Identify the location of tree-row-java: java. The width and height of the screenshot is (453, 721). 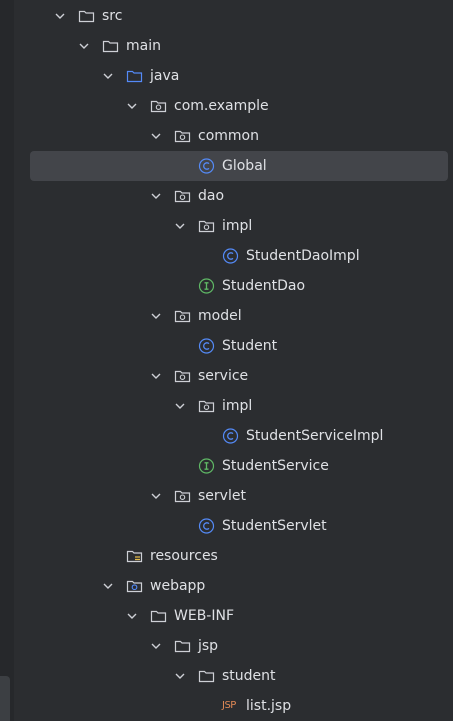
(239, 76).